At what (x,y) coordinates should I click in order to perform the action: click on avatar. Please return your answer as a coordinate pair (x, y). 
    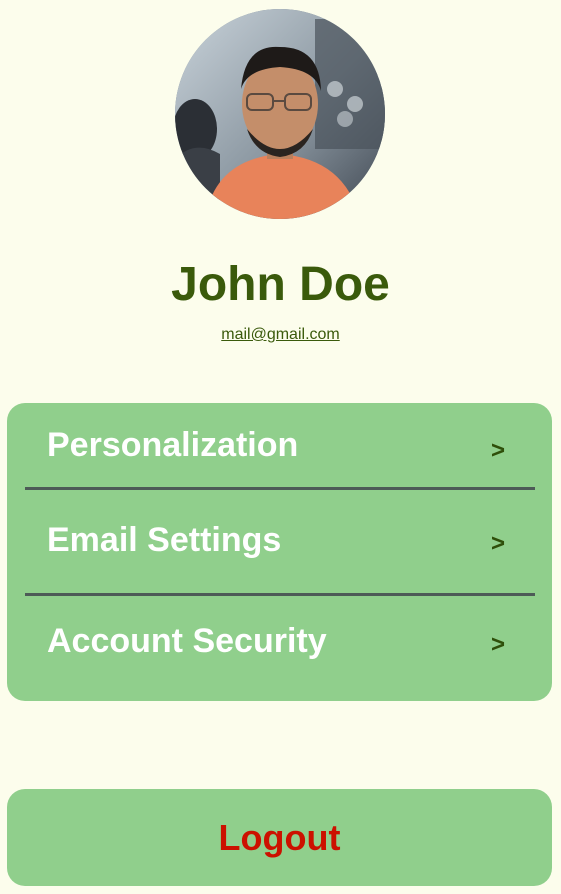
    Looking at the image, I should click on (280, 114).